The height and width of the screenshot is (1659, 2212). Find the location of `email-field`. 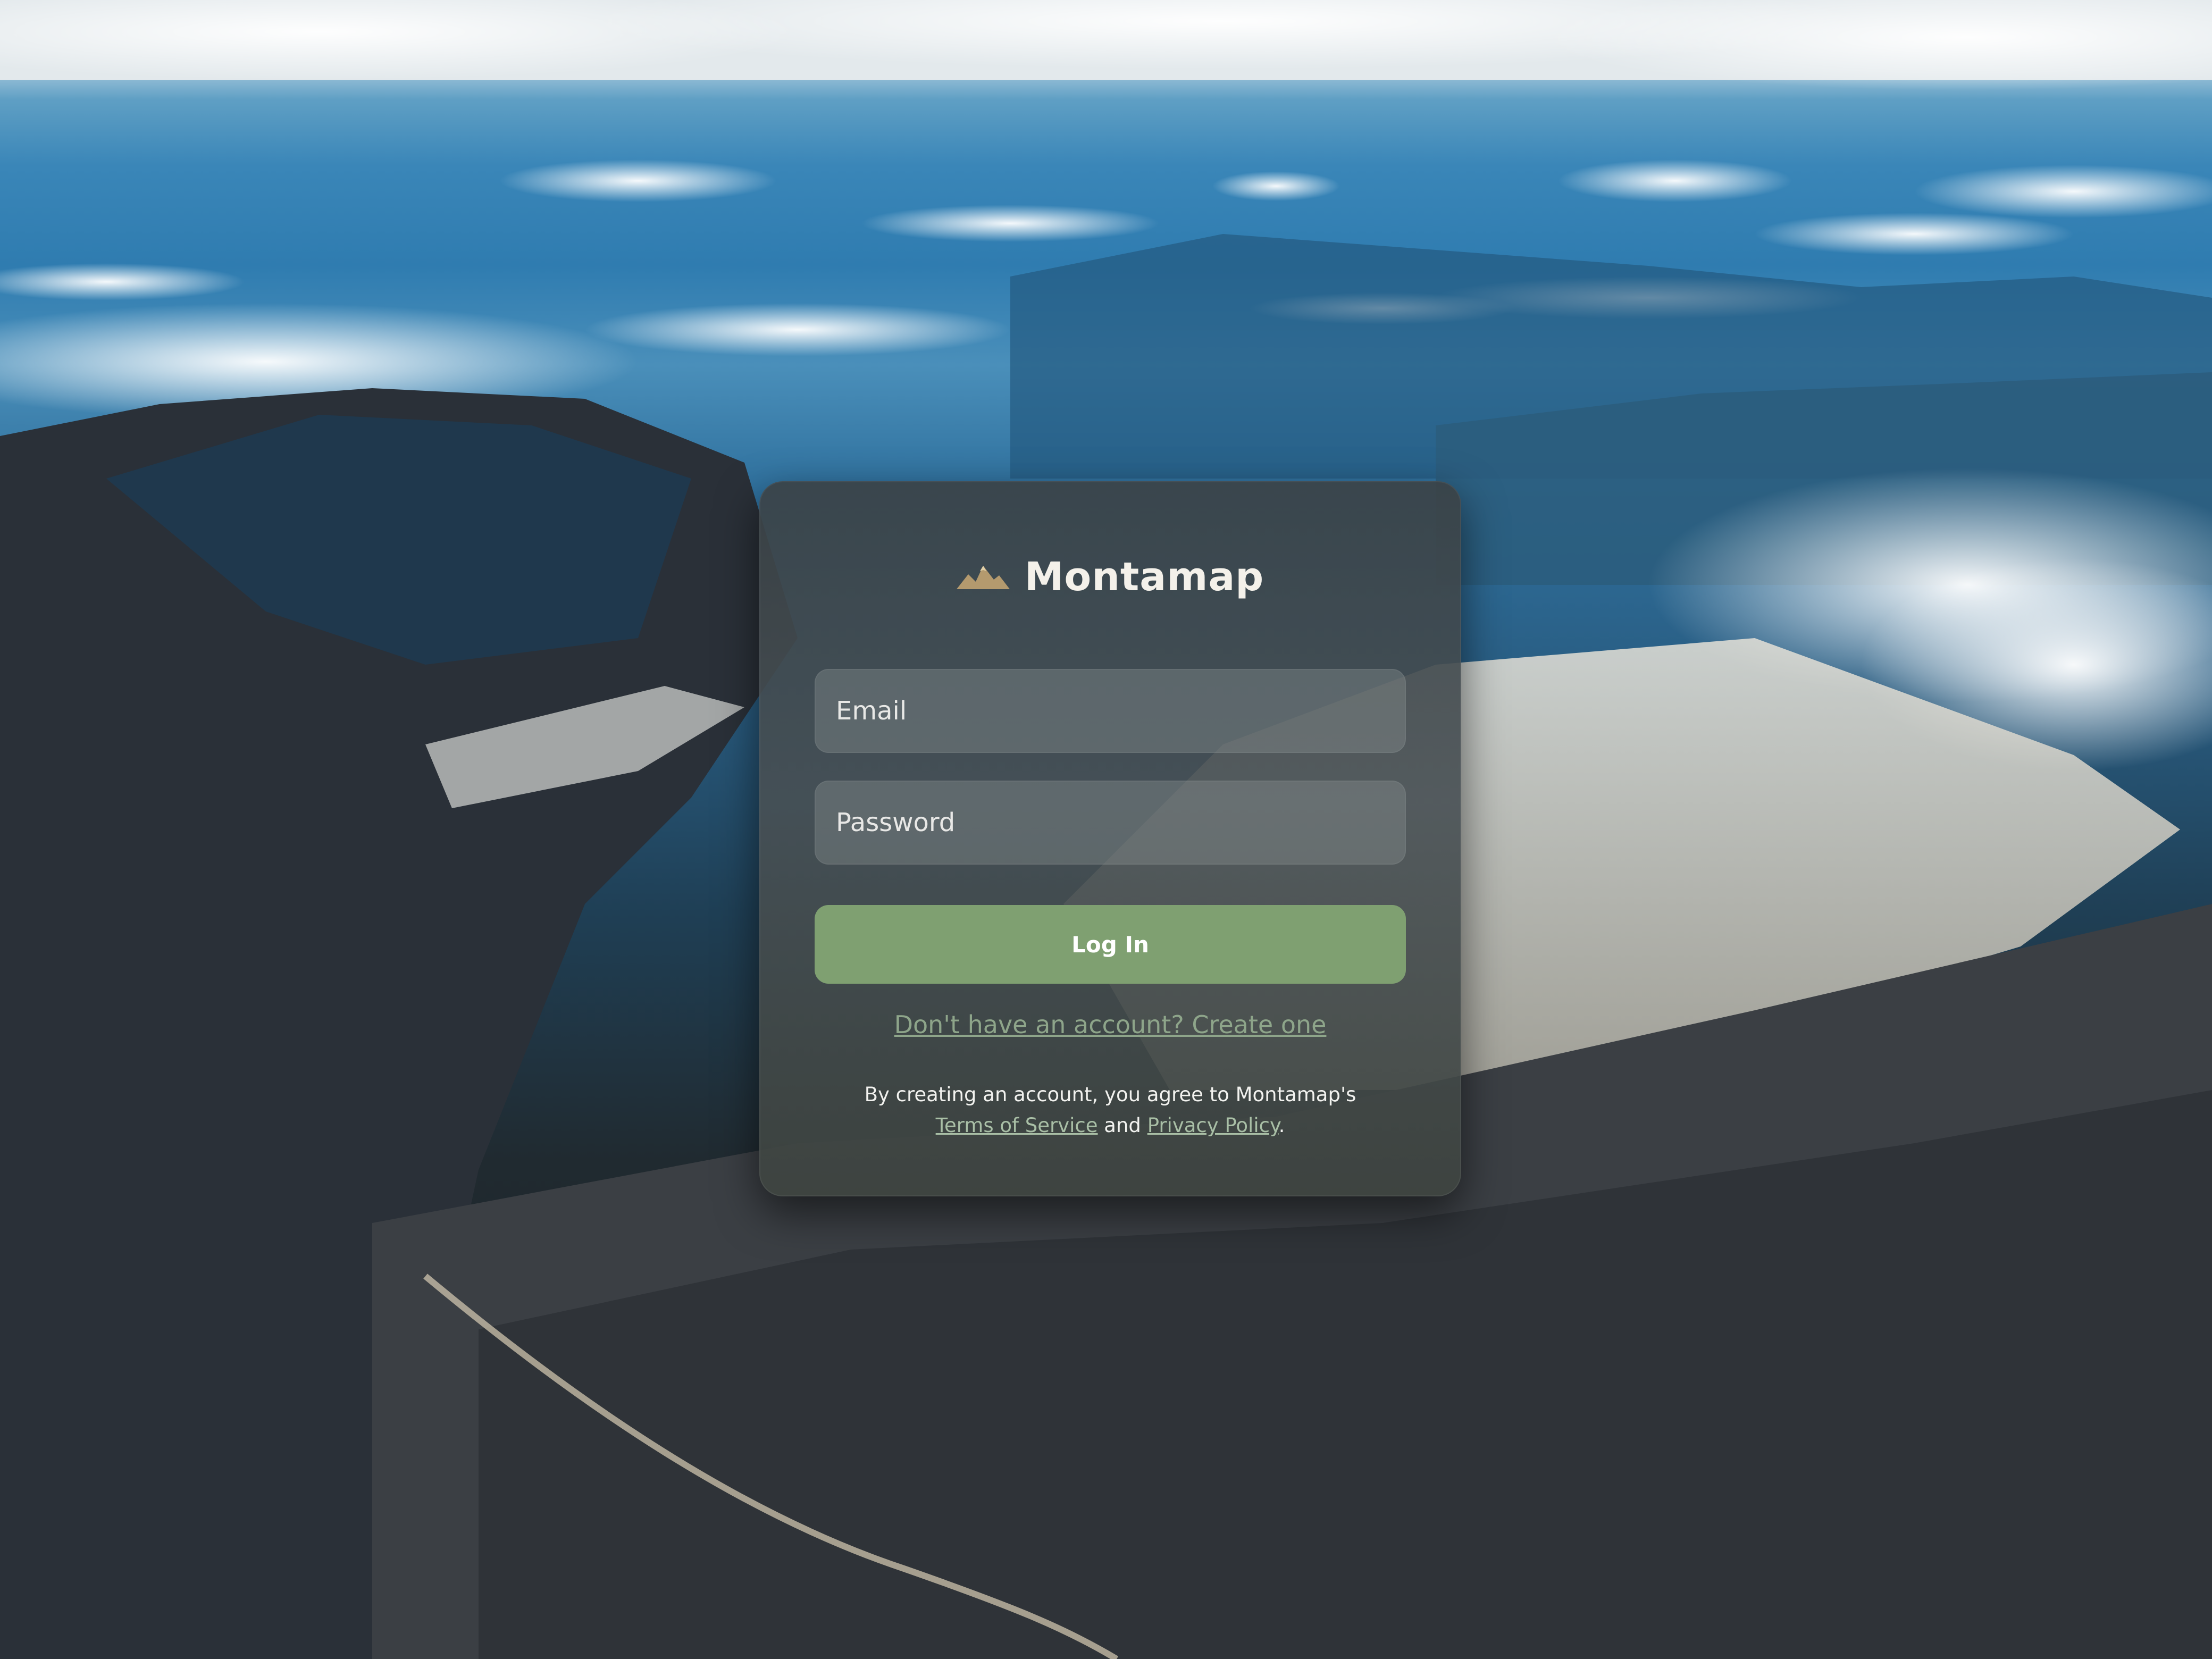

email-field is located at coordinates (1110, 711).